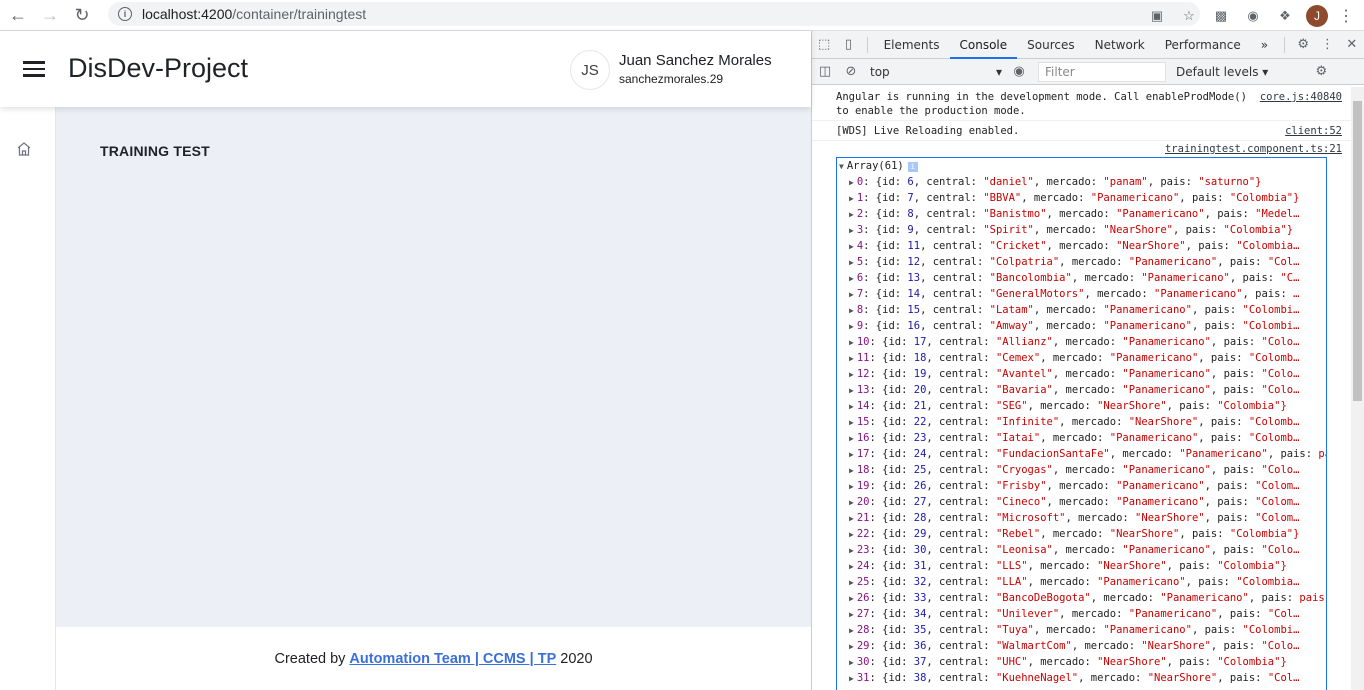 This screenshot has width=1364, height=690. I want to click on tab-console: Console, so click(983, 45).